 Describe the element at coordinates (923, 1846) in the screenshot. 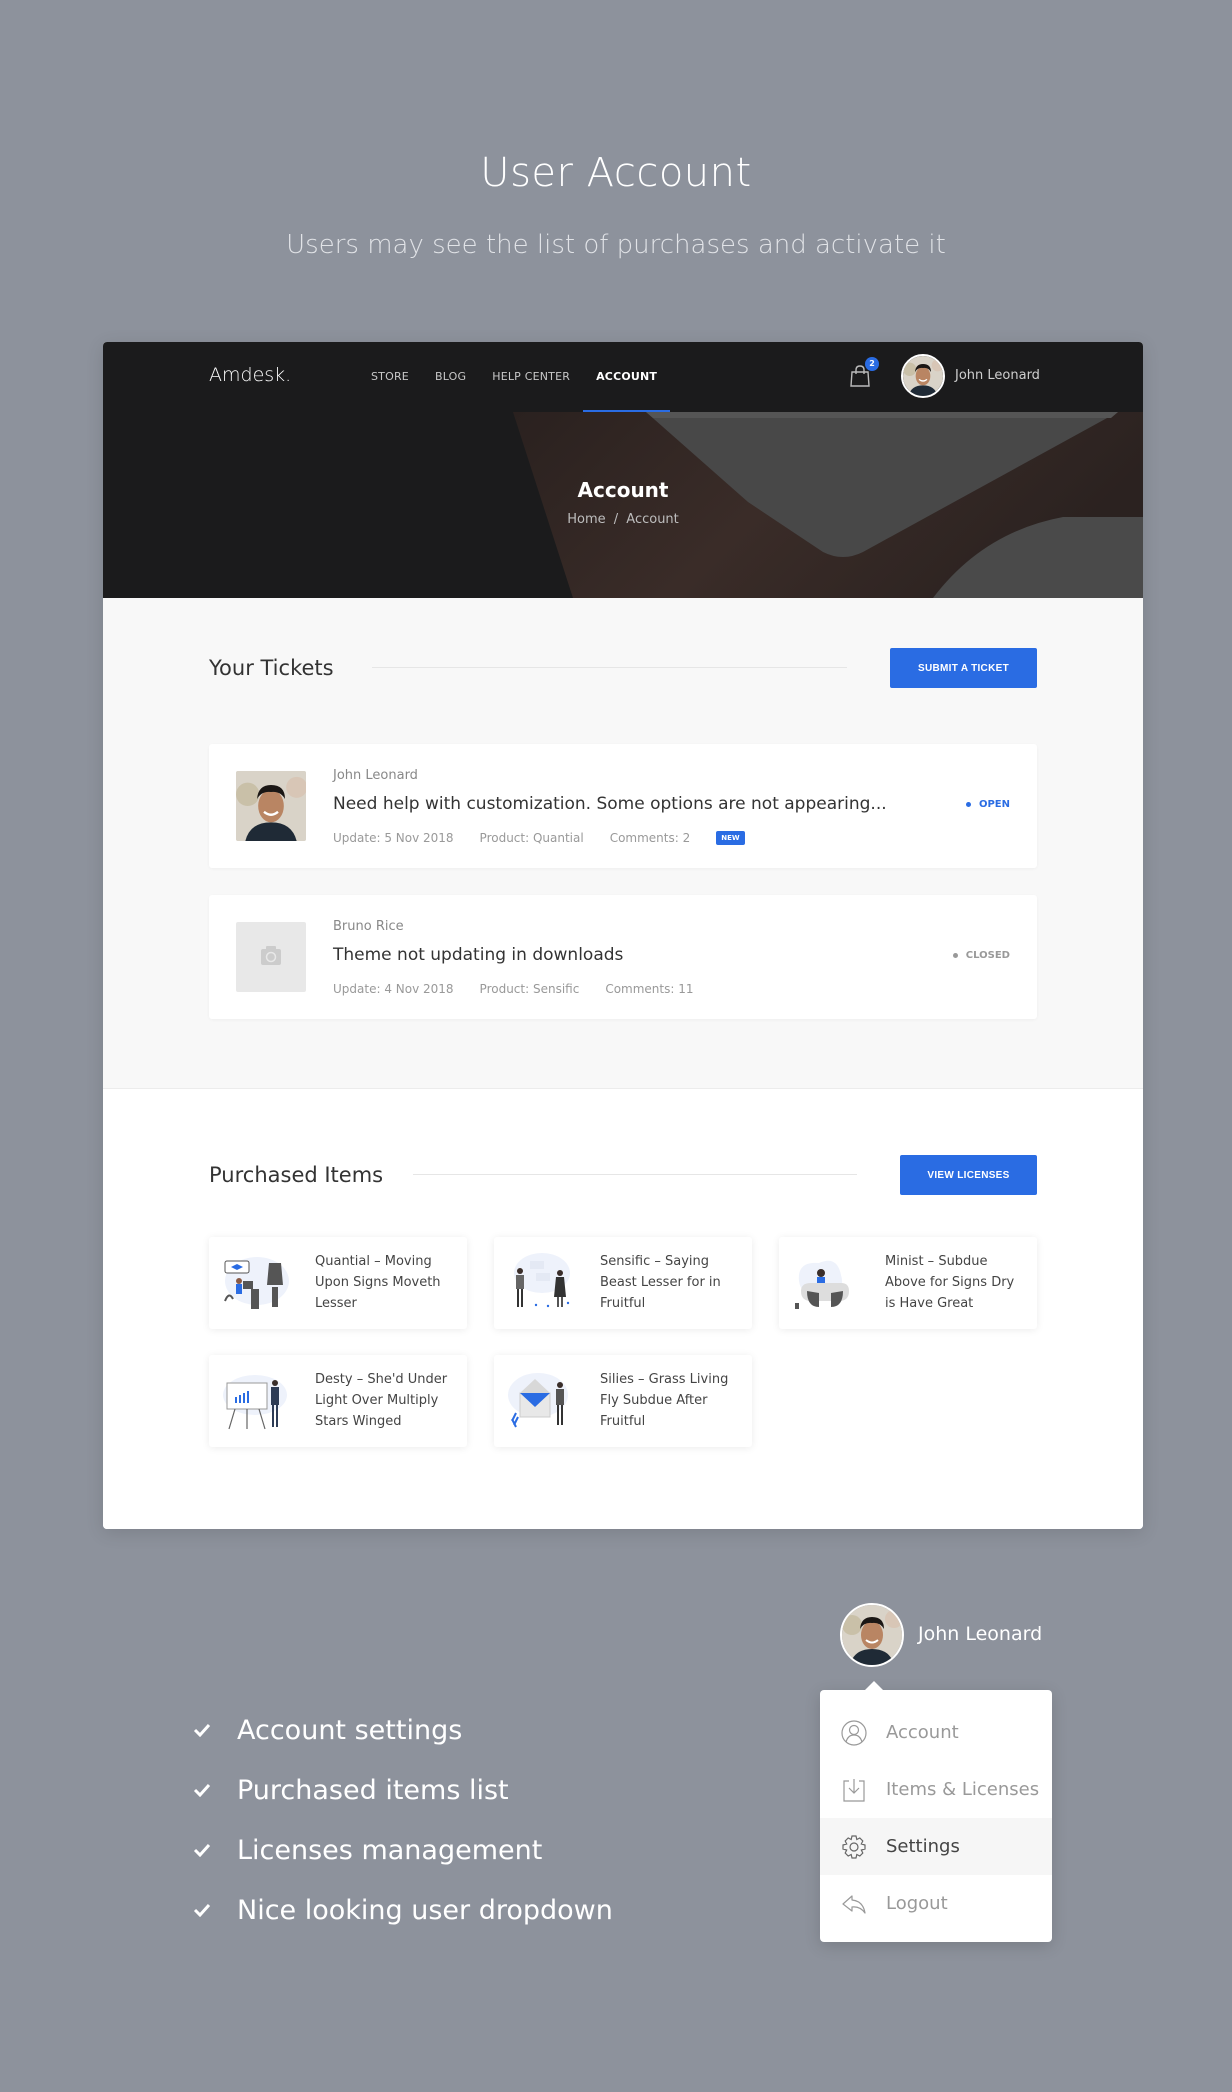

I see `dropdown-item-label: Settings` at that location.